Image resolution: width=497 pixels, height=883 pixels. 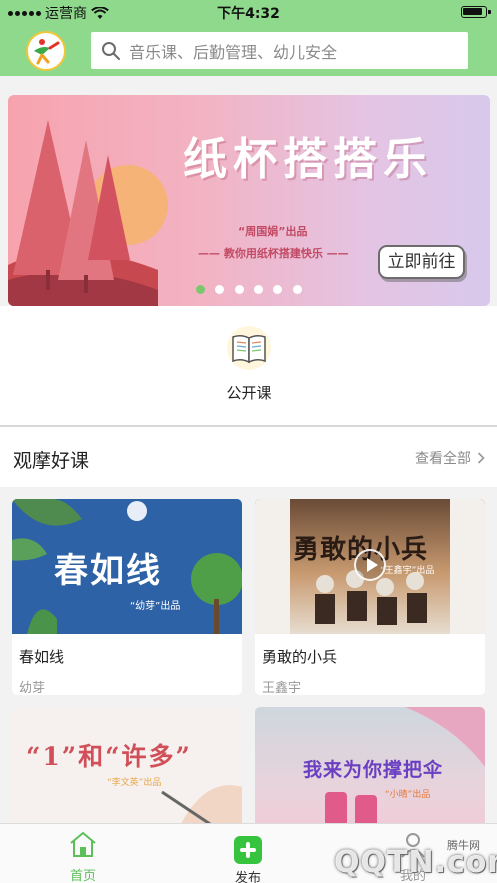 I want to click on tab-publish: 发布, so click(x=248, y=856).